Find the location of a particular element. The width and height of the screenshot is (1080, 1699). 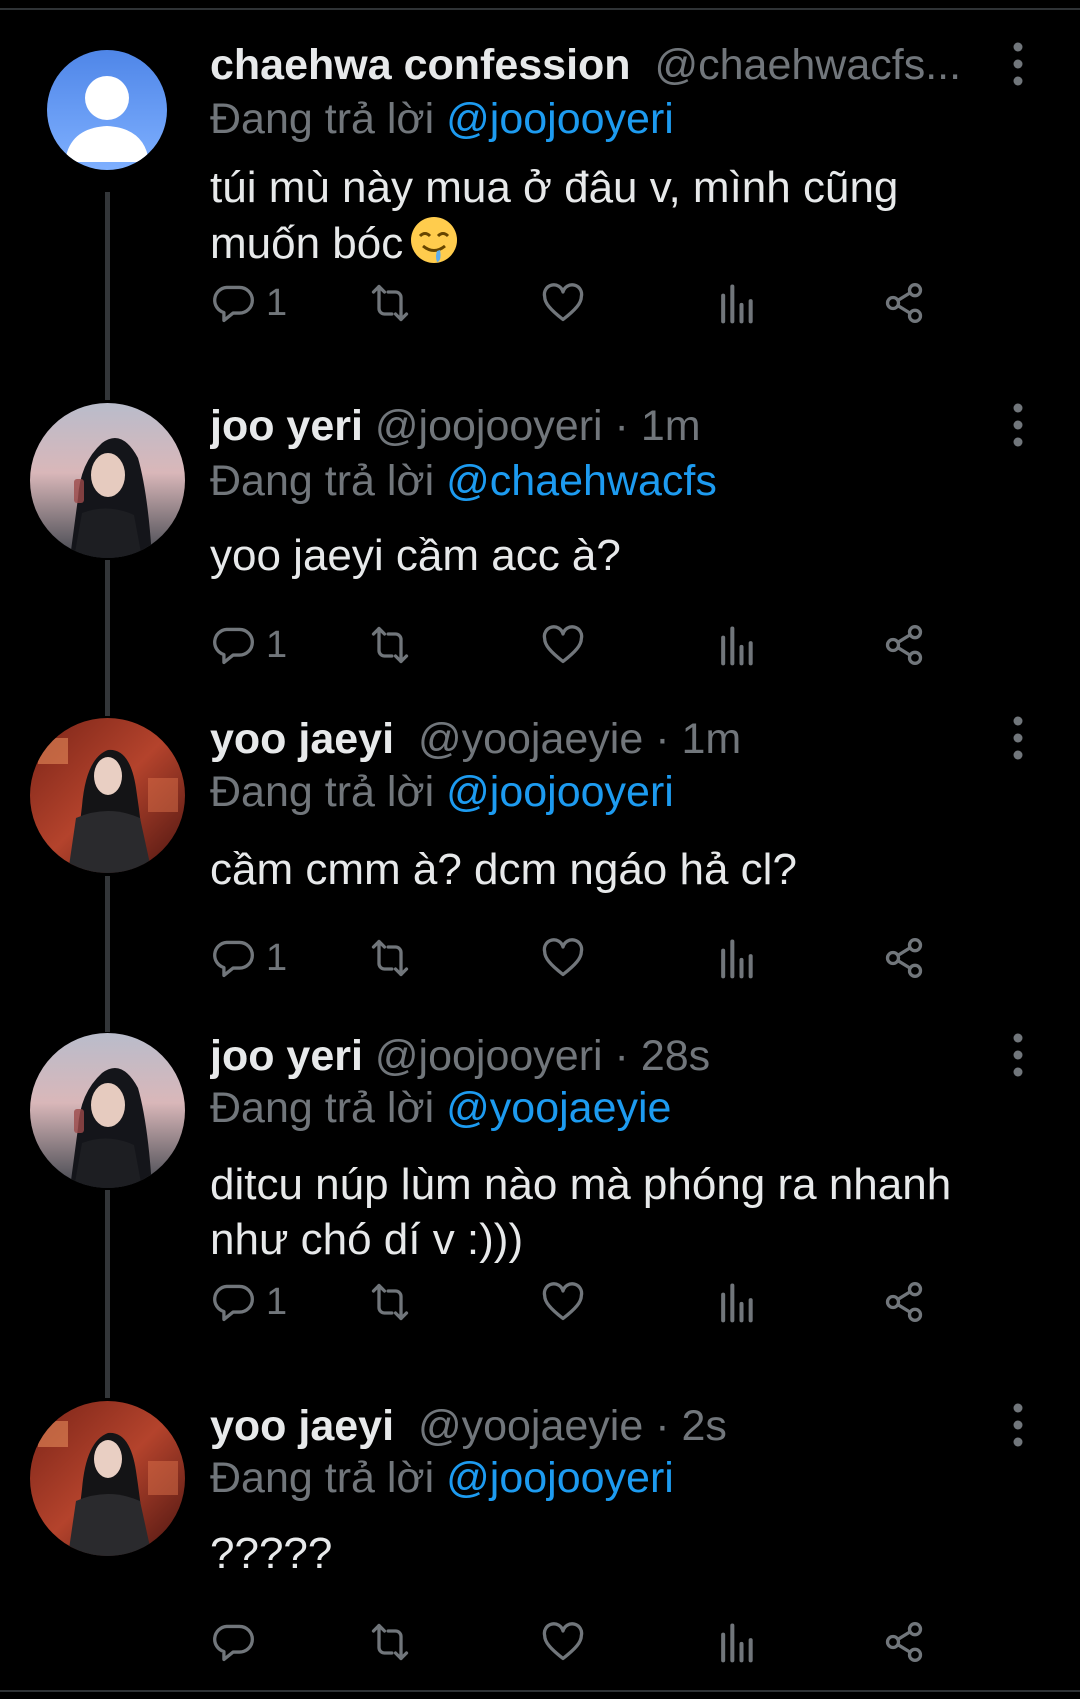

joo-yeri-avatar-photo is located at coordinates (107, 480).